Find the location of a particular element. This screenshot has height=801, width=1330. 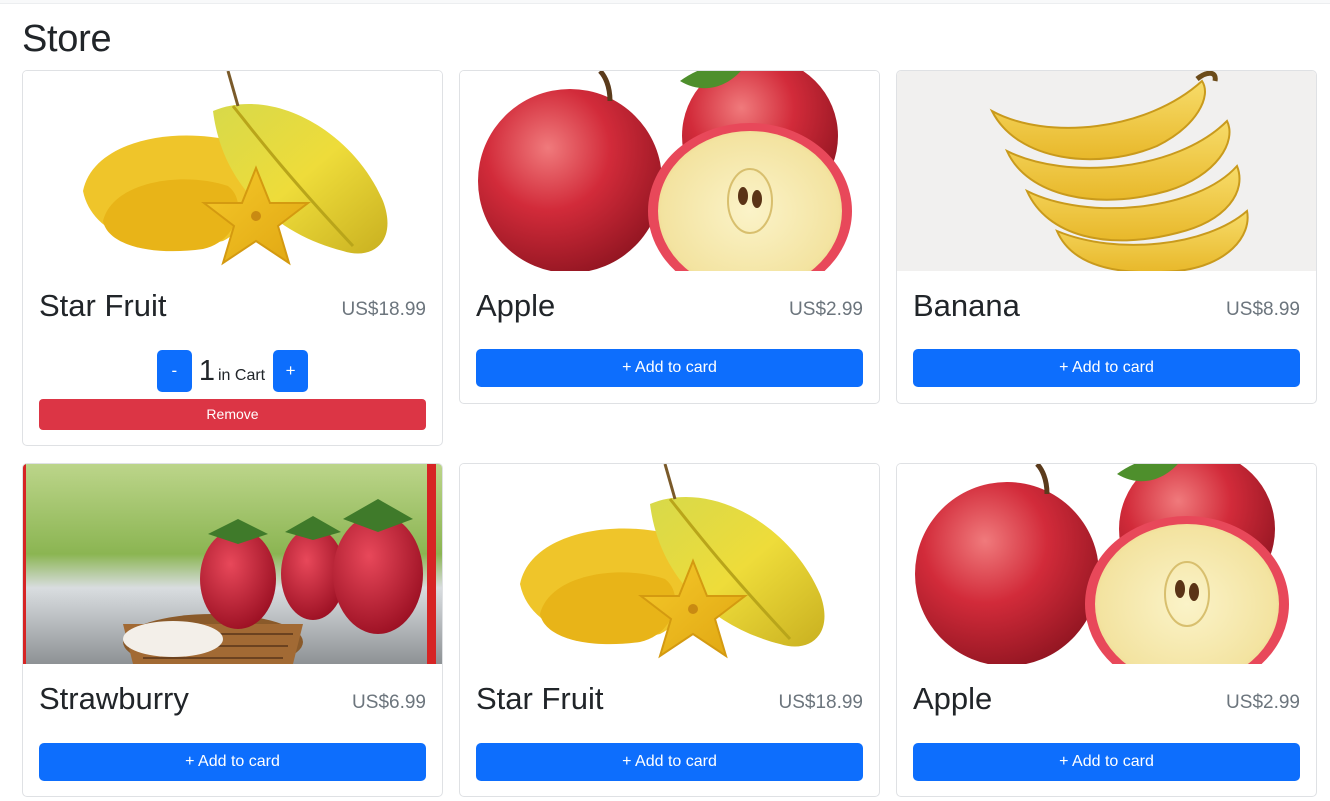

cart-quantity: 1 in Cart is located at coordinates (232, 371).